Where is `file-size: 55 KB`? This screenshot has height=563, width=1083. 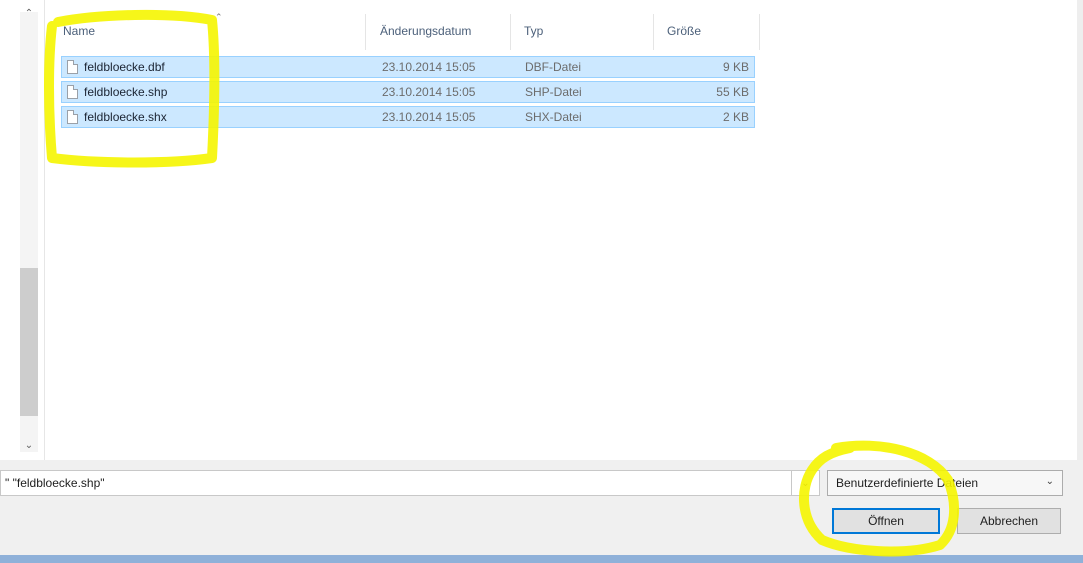 file-size: 55 KB is located at coordinates (732, 92).